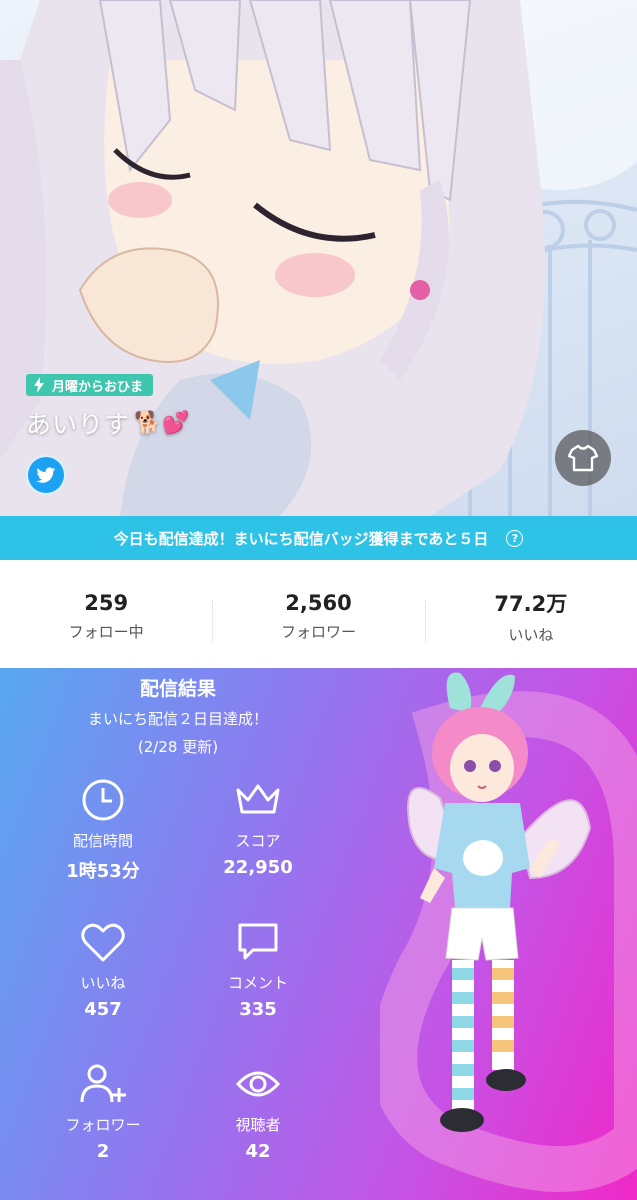  I want to click on status-tag-label: 月曜からおひま, so click(98, 387).